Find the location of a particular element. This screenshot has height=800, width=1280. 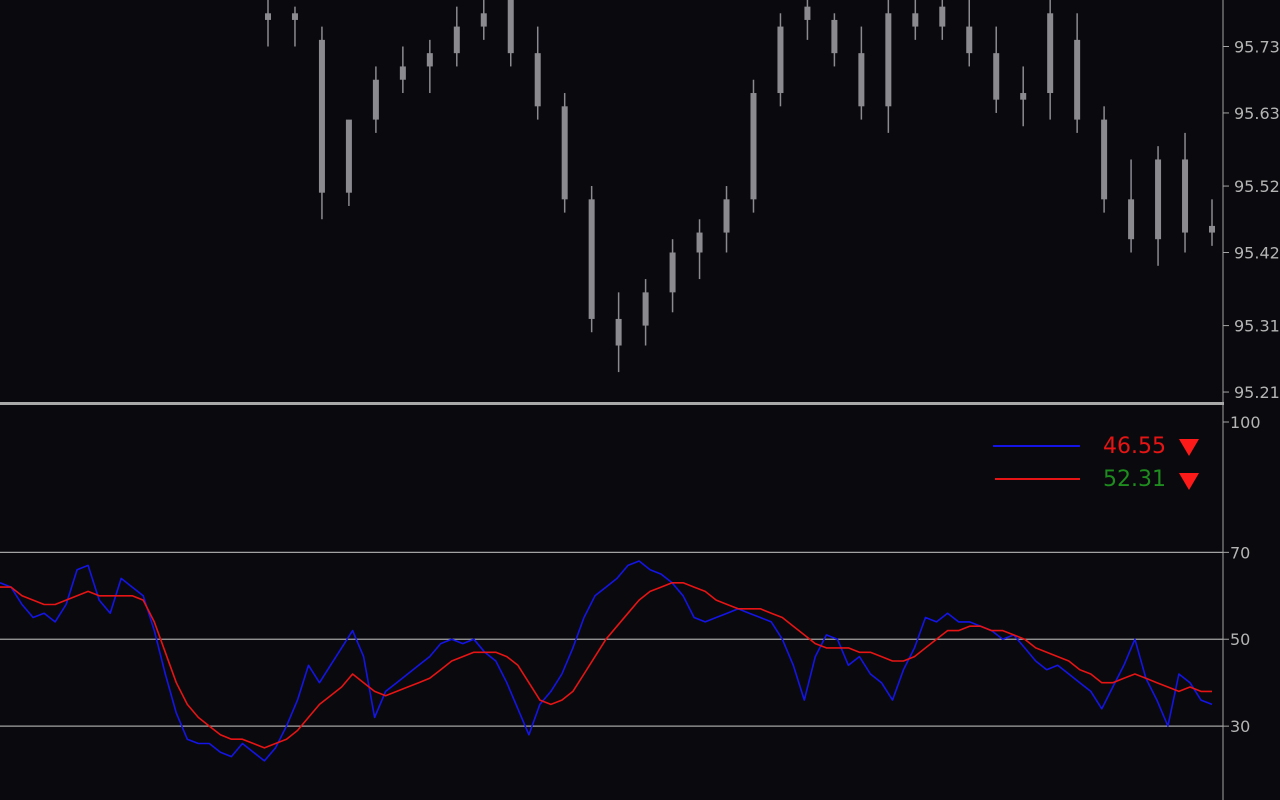

oscillator-axis-label: 50 is located at coordinates (1240, 639).